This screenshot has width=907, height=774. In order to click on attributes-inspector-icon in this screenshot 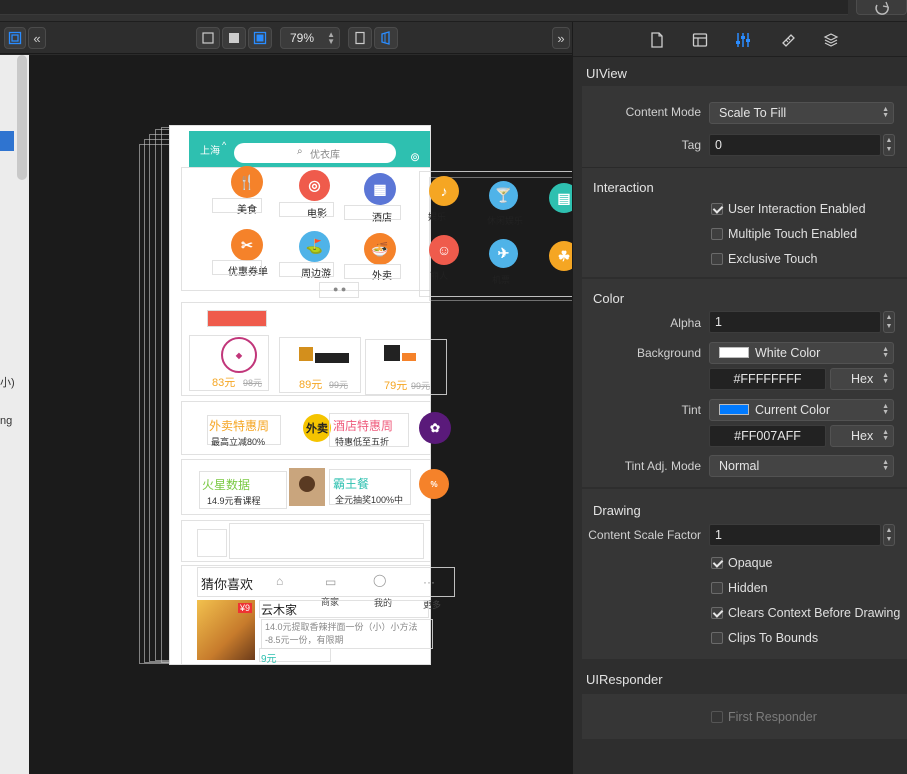, I will do `click(743, 40)`.